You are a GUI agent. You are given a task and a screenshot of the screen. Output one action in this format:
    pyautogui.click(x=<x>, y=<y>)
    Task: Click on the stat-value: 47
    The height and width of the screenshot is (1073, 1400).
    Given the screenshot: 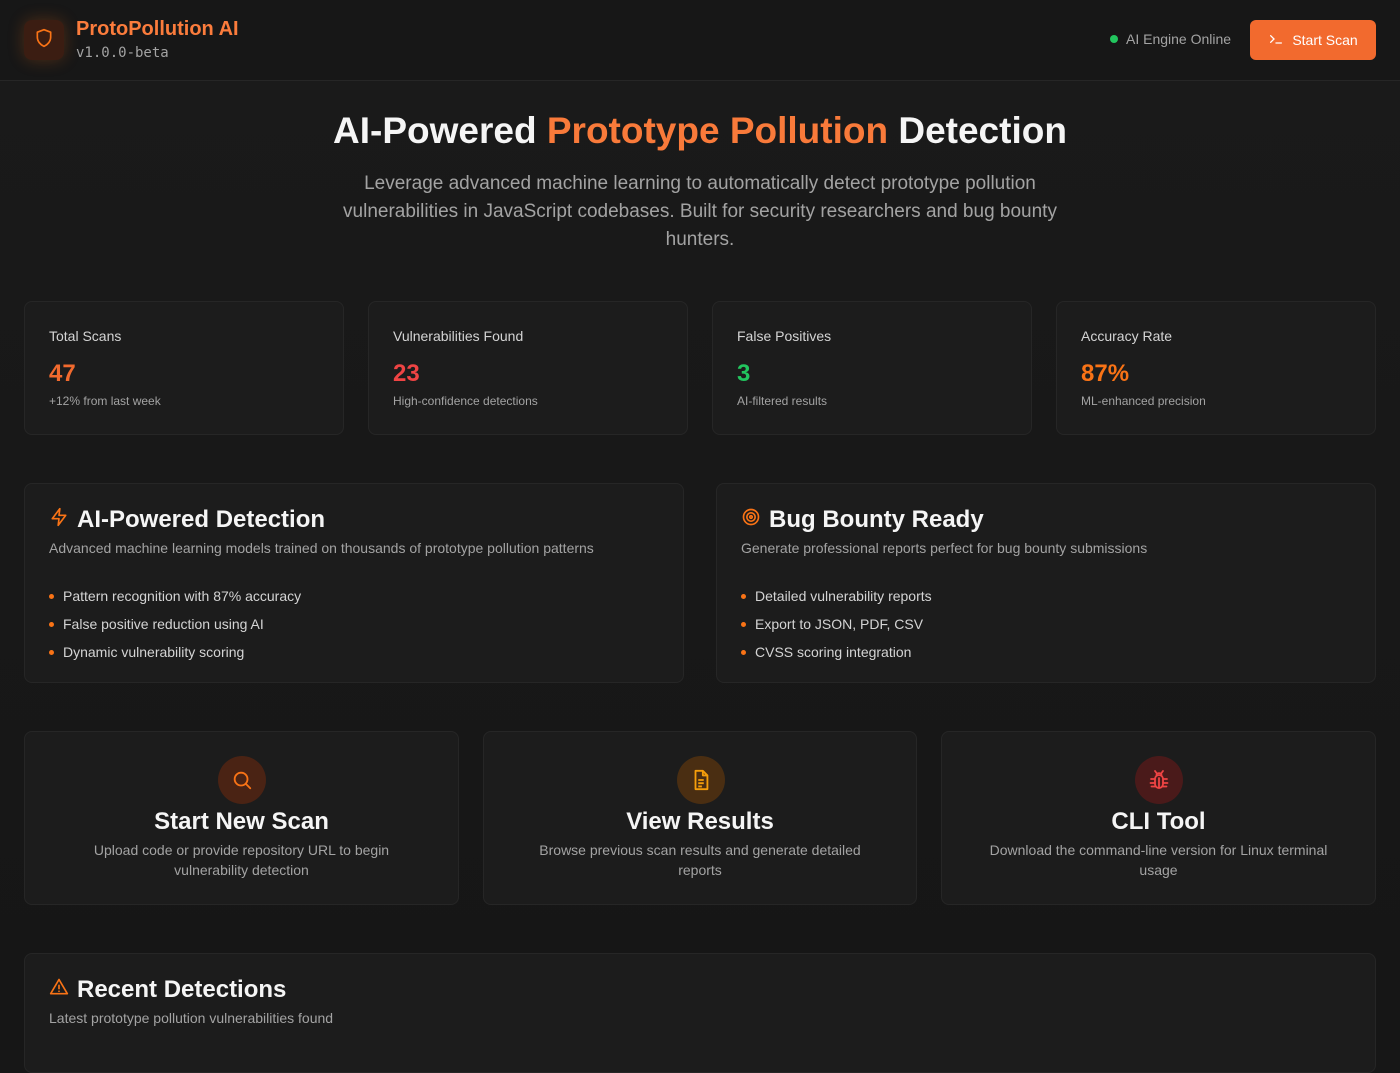 What is the action you would take?
    pyautogui.click(x=62, y=373)
    